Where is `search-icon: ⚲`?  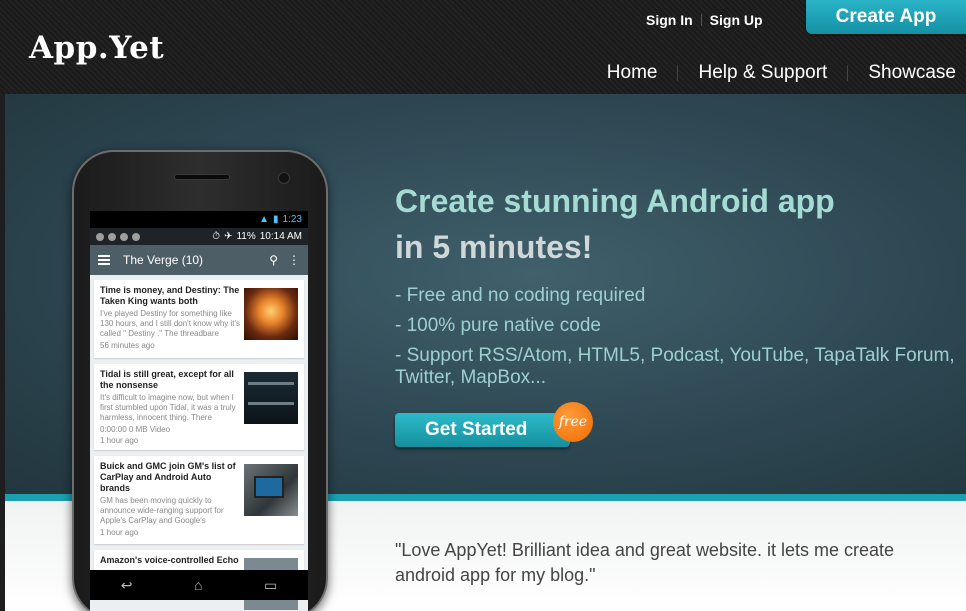 search-icon: ⚲ is located at coordinates (273, 260).